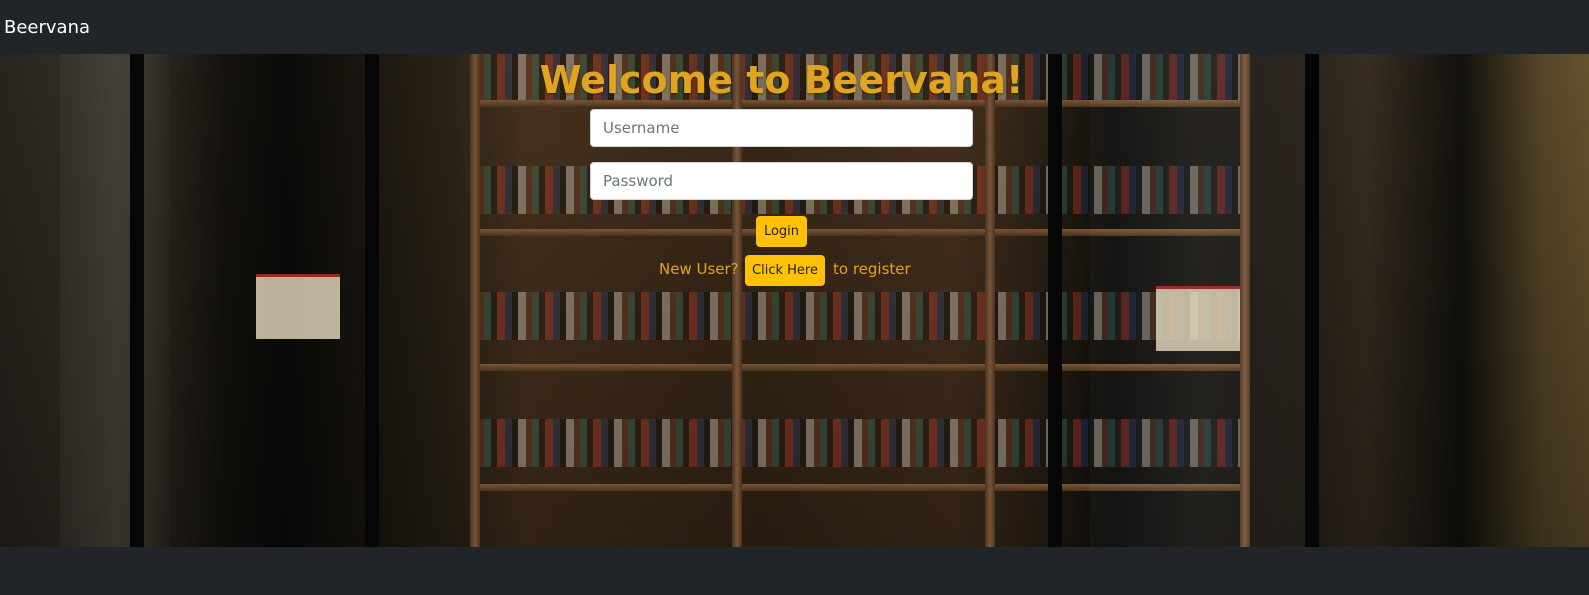  Describe the element at coordinates (781, 231) in the screenshot. I see `login-button: Login` at that location.